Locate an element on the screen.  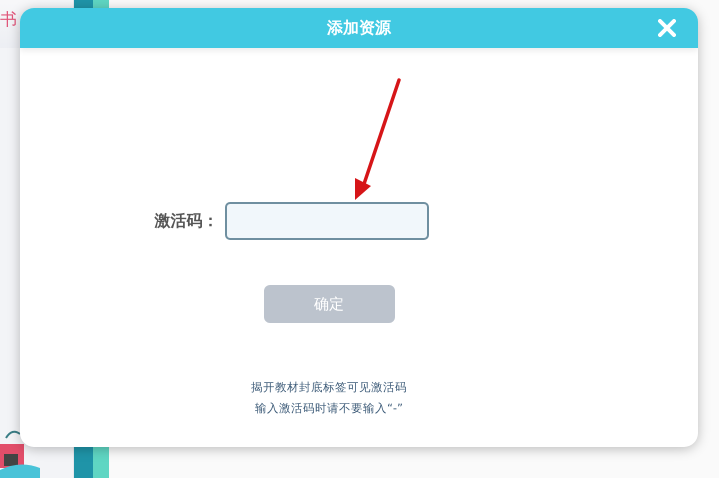
hint-text: 输入激活码时请不要输入“-” is located at coordinates (329, 408).